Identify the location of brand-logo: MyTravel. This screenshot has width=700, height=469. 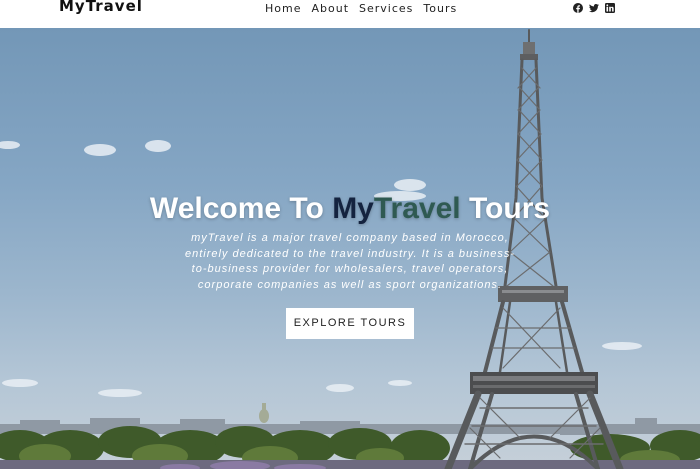
(101, 7).